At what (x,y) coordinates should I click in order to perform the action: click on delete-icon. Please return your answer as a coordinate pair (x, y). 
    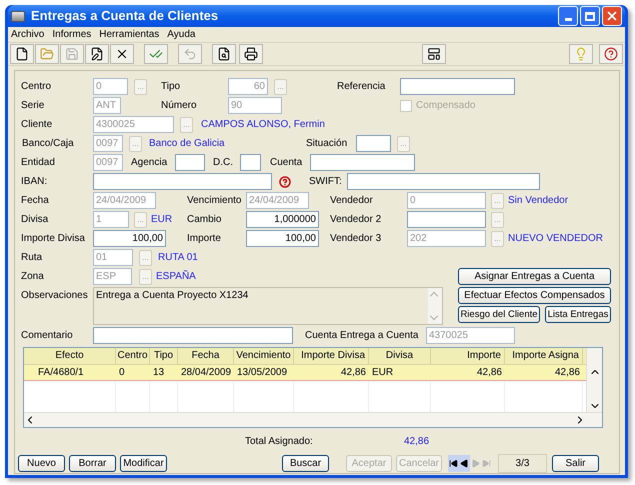
    Looking at the image, I should click on (122, 54).